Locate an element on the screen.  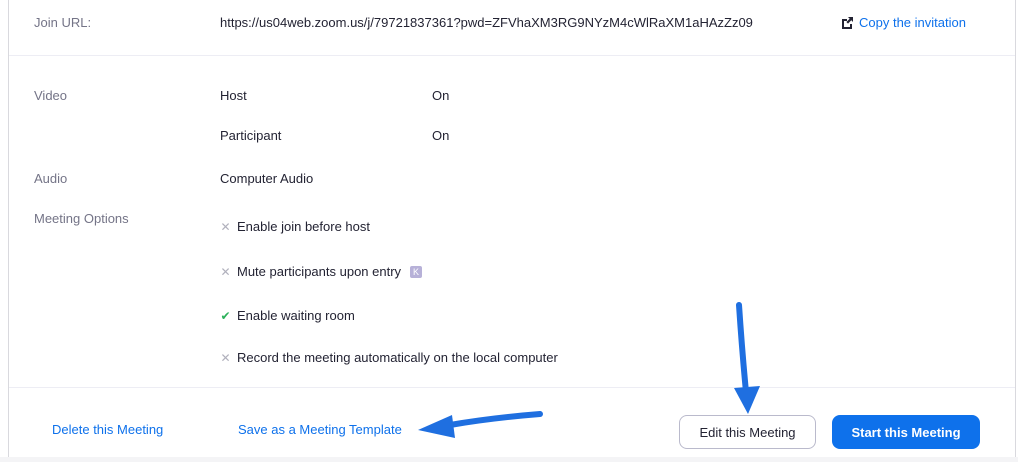
delete-meeting-link: Delete this Meeting is located at coordinates (107, 429).